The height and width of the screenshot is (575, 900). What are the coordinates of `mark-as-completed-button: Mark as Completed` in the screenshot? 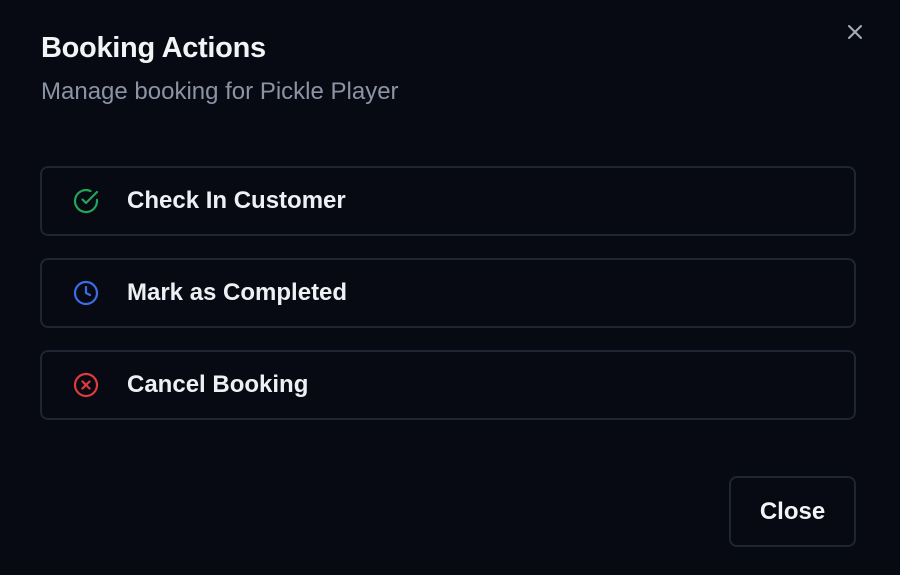 It's located at (448, 293).